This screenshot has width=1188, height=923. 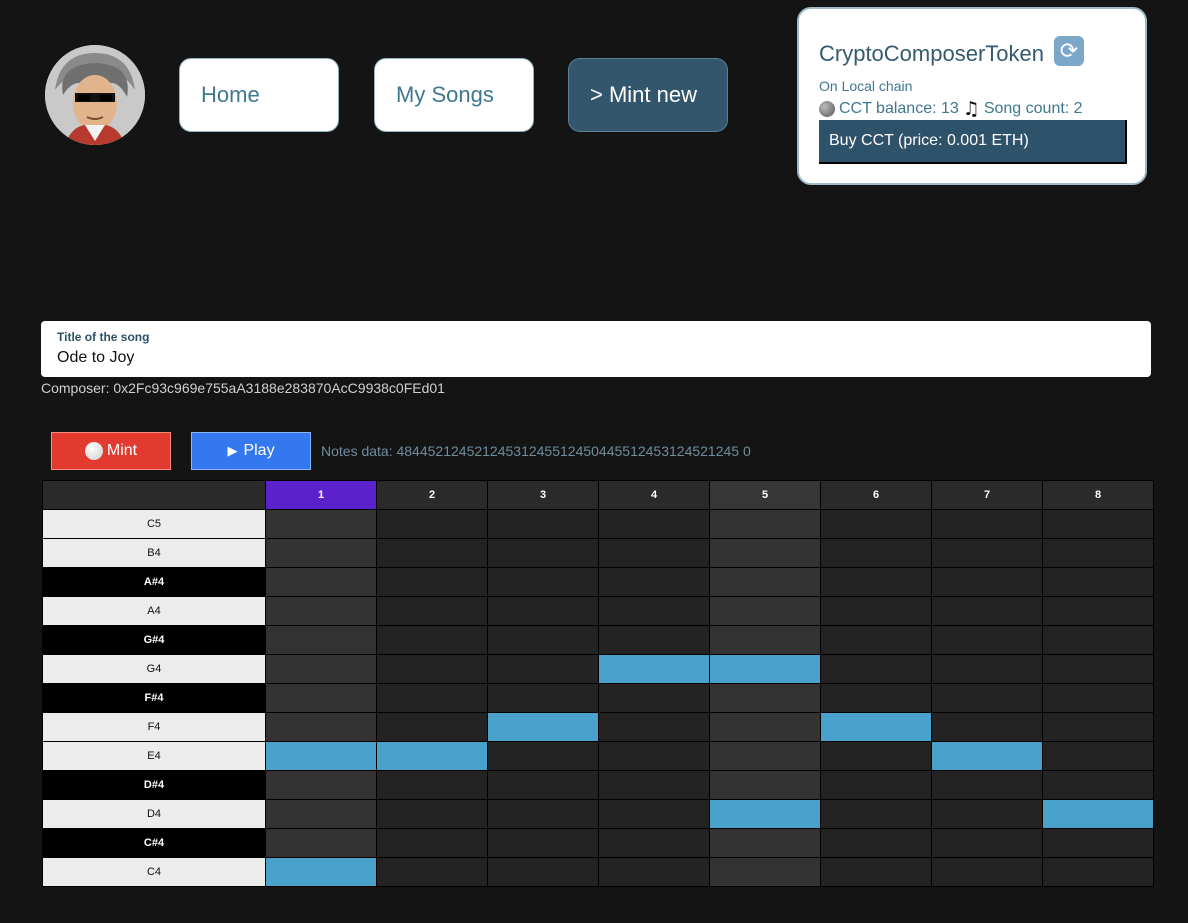 What do you see at coordinates (1069, 51) in the screenshot?
I see `refresh-icon: ⟳` at bounding box center [1069, 51].